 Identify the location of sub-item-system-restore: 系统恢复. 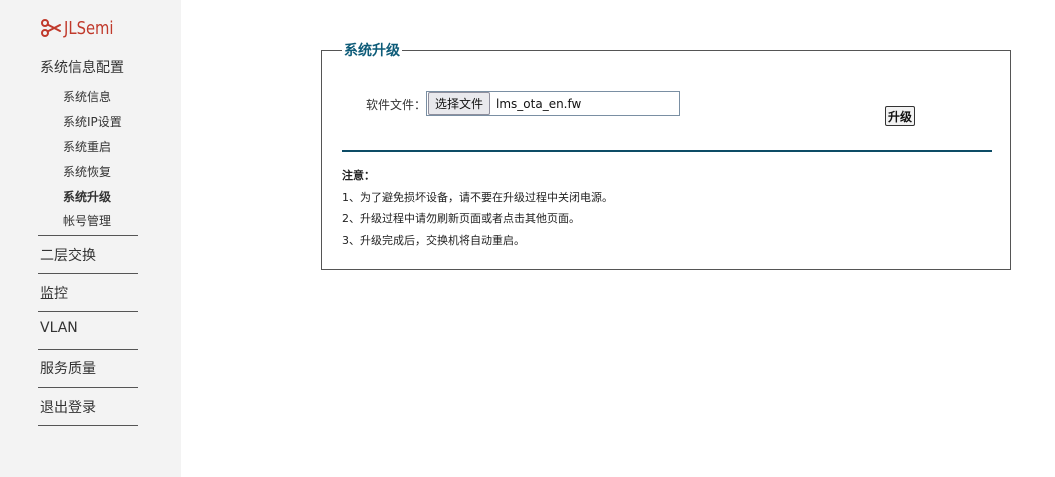
(87, 171).